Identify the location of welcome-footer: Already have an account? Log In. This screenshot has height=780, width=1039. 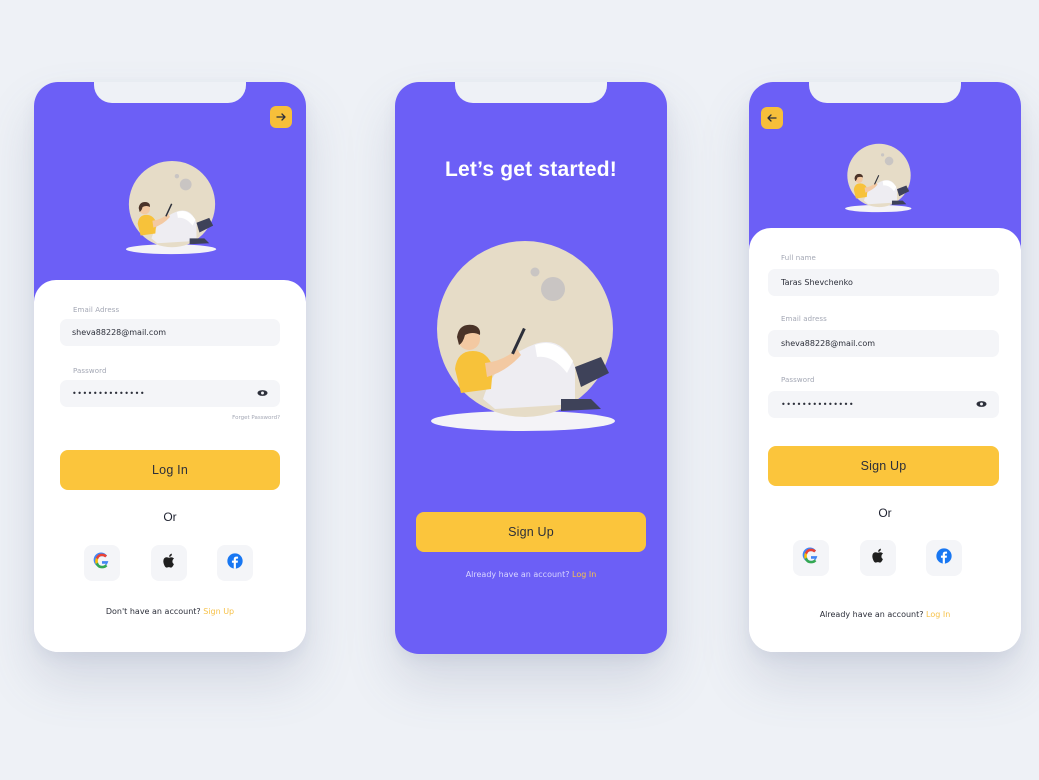
(531, 574).